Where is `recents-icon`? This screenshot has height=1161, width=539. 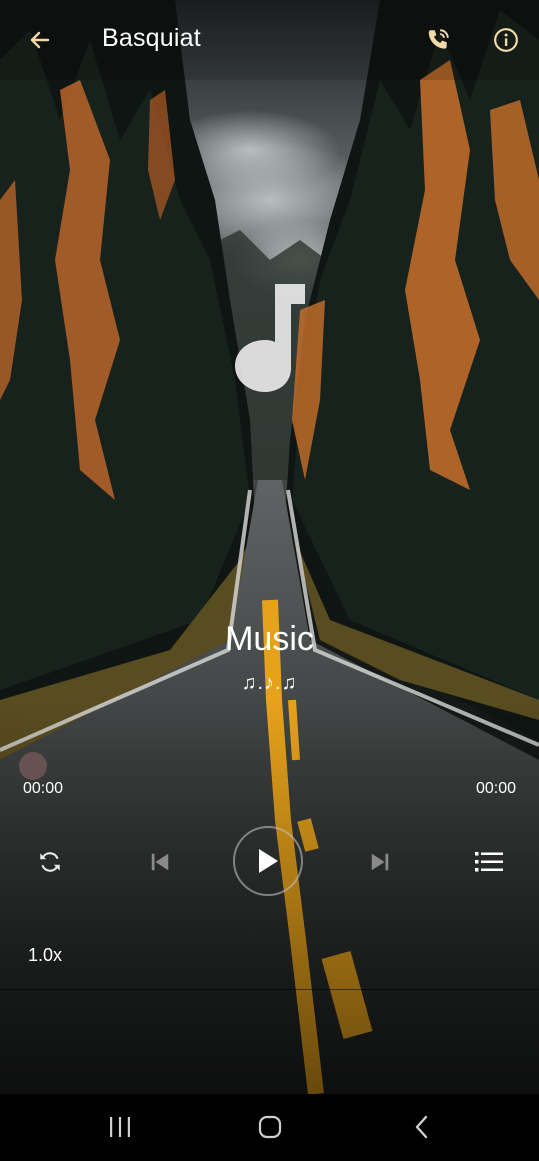 recents-icon is located at coordinates (120, 1127).